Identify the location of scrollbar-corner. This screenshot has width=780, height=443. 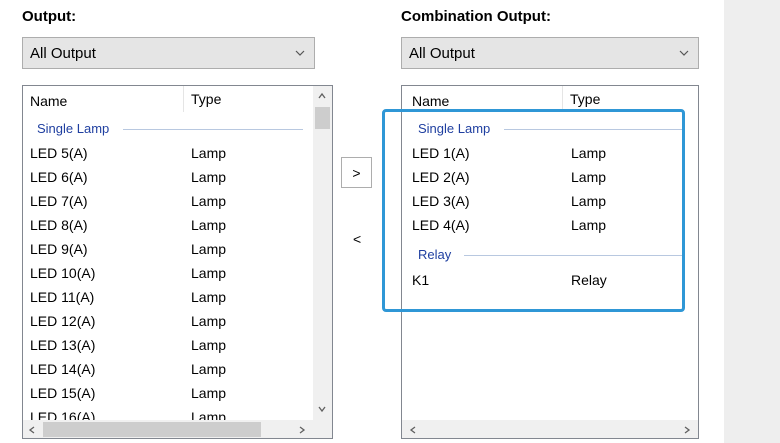
(322, 429).